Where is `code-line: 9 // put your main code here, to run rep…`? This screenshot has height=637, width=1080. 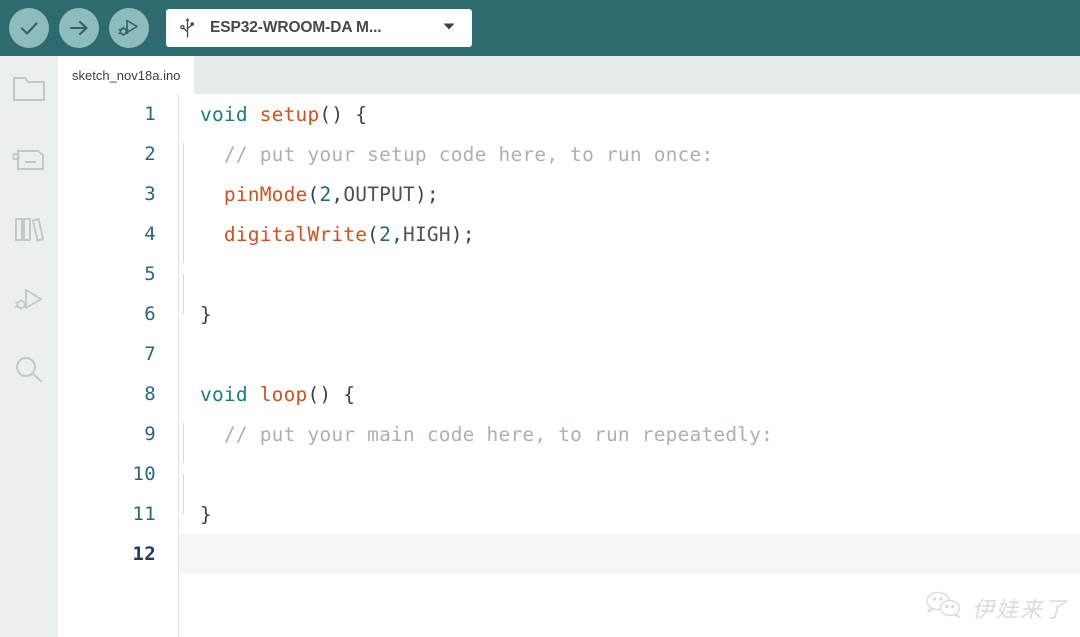 code-line: 9 // put your main code here, to run rep… is located at coordinates (569, 438).